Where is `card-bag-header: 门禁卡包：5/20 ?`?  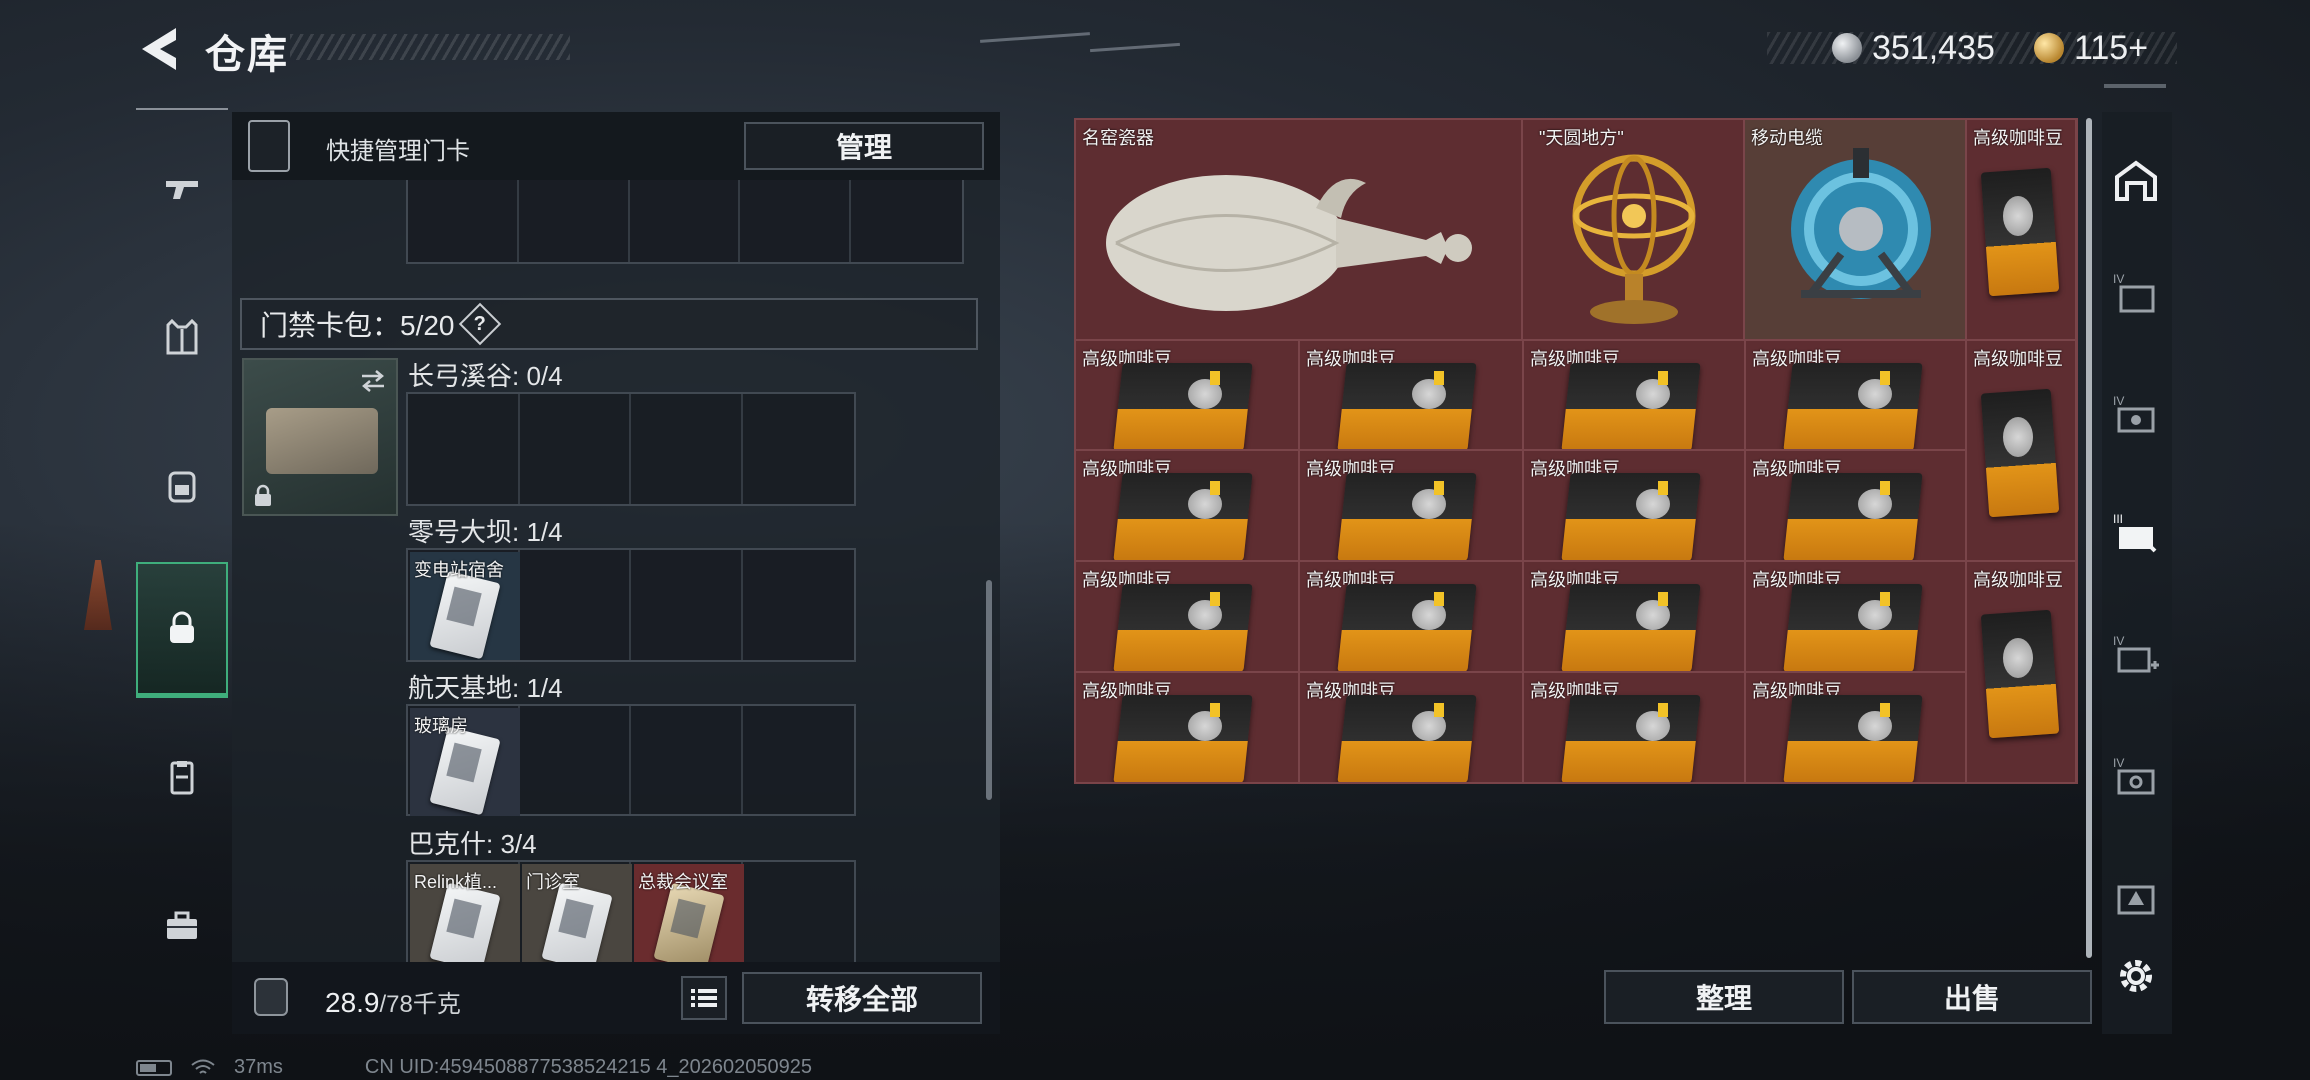
card-bag-header: 门禁卡包：5/20 ? is located at coordinates (609, 324).